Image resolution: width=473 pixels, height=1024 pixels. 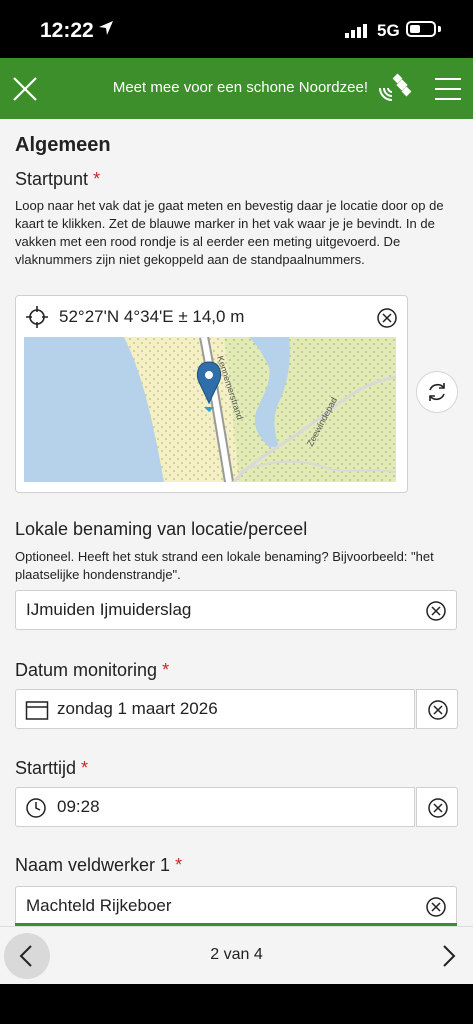 I want to click on refresh-location-button, so click(x=437, y=392).